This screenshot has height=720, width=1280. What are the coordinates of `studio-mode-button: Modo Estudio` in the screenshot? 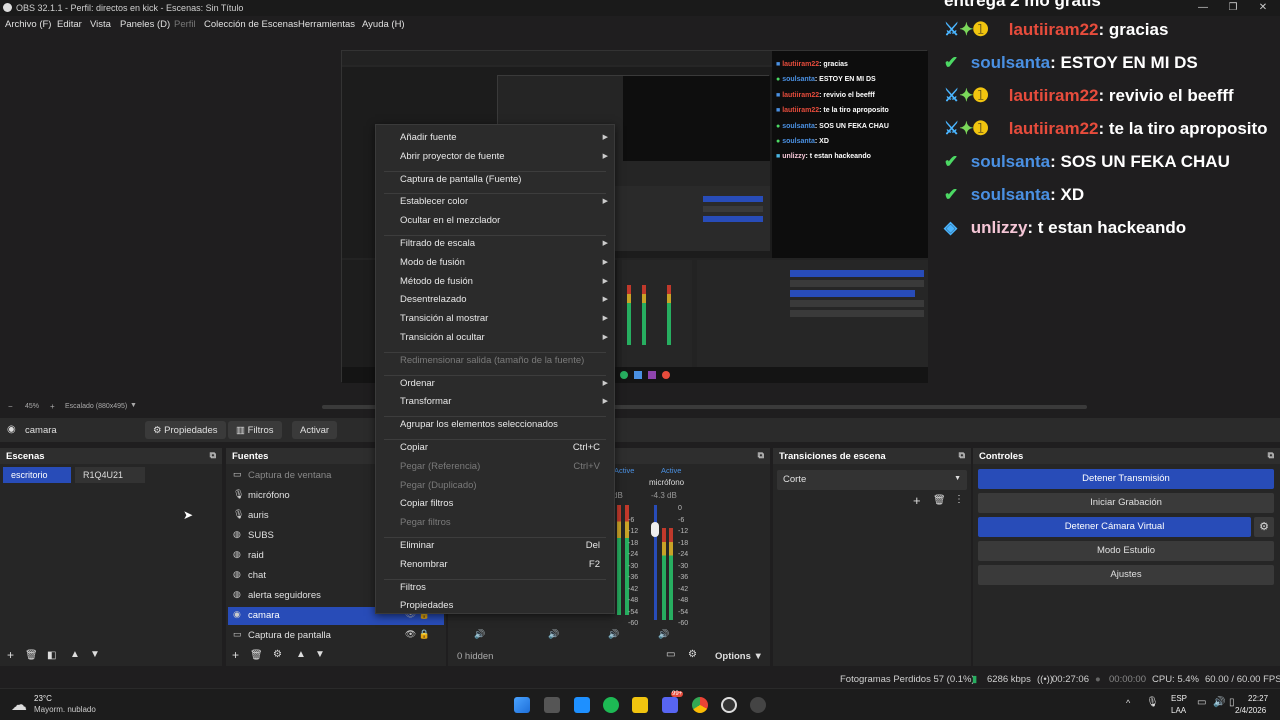 It's located at (1126, 551).